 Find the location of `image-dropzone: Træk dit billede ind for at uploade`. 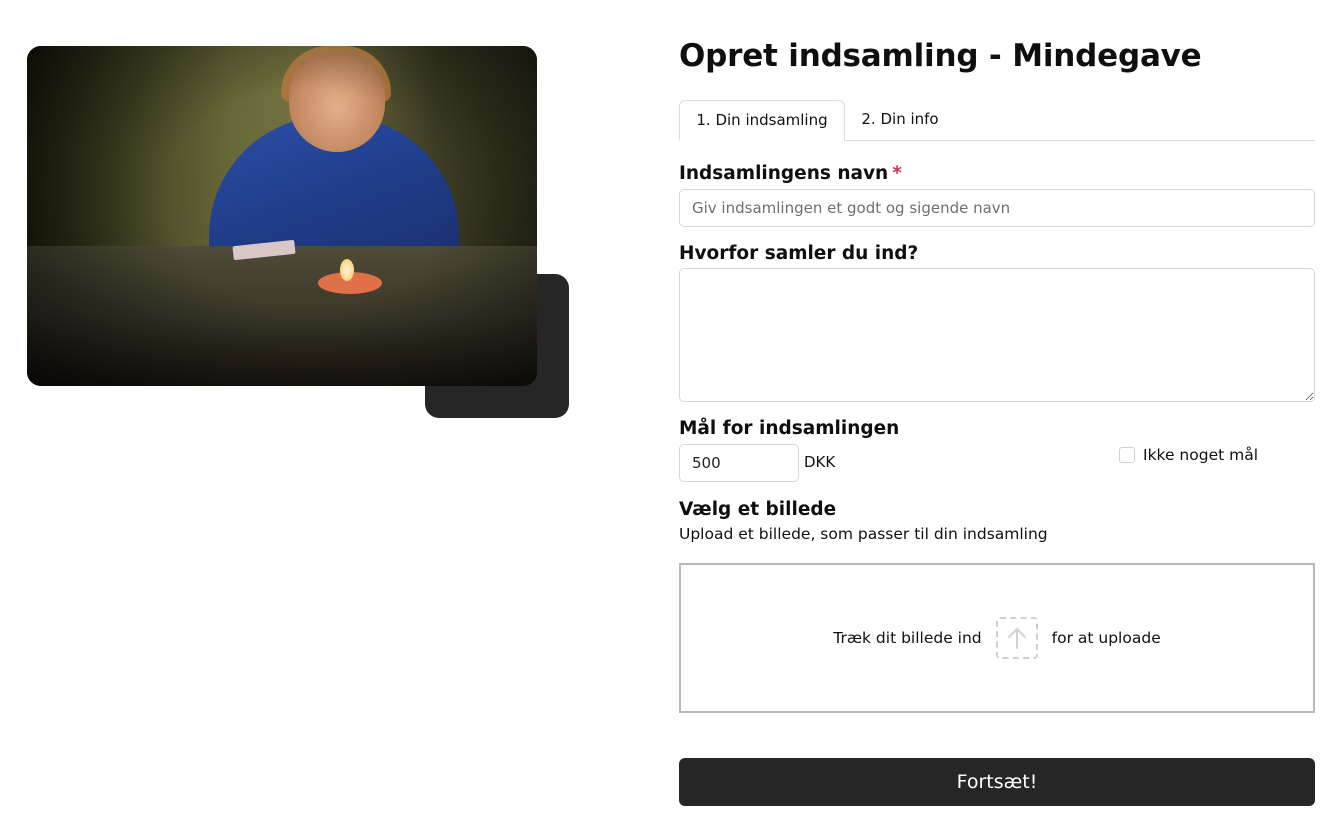

image-dropzone: Træk dit billede ind for at uploade is located at coordinates (997, 638).